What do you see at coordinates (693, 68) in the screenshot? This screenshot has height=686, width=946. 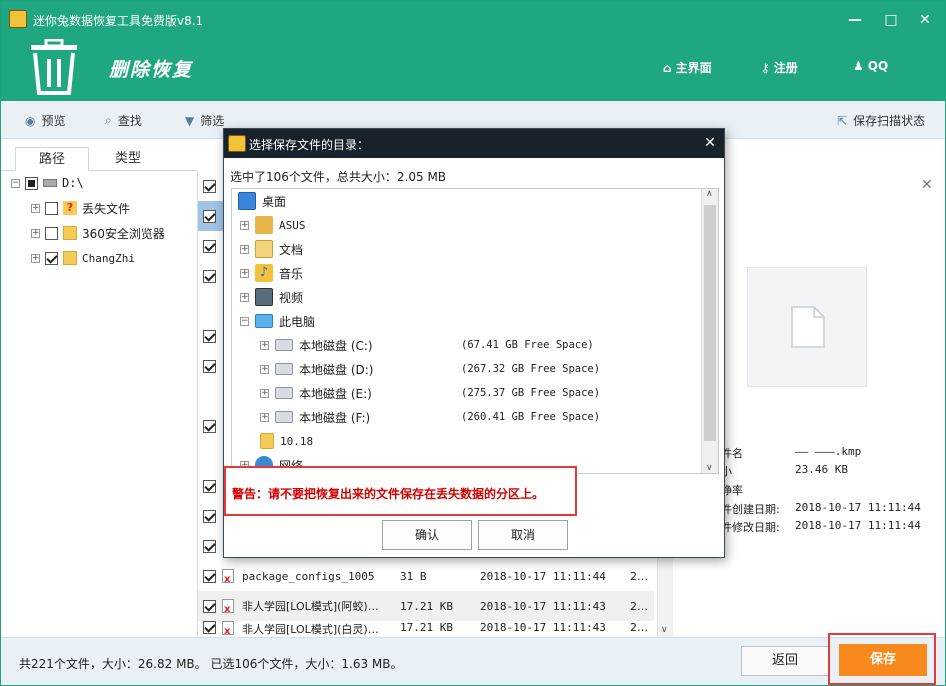 I see `nav-home-label: 主界面` at bounding box center [693, 68].